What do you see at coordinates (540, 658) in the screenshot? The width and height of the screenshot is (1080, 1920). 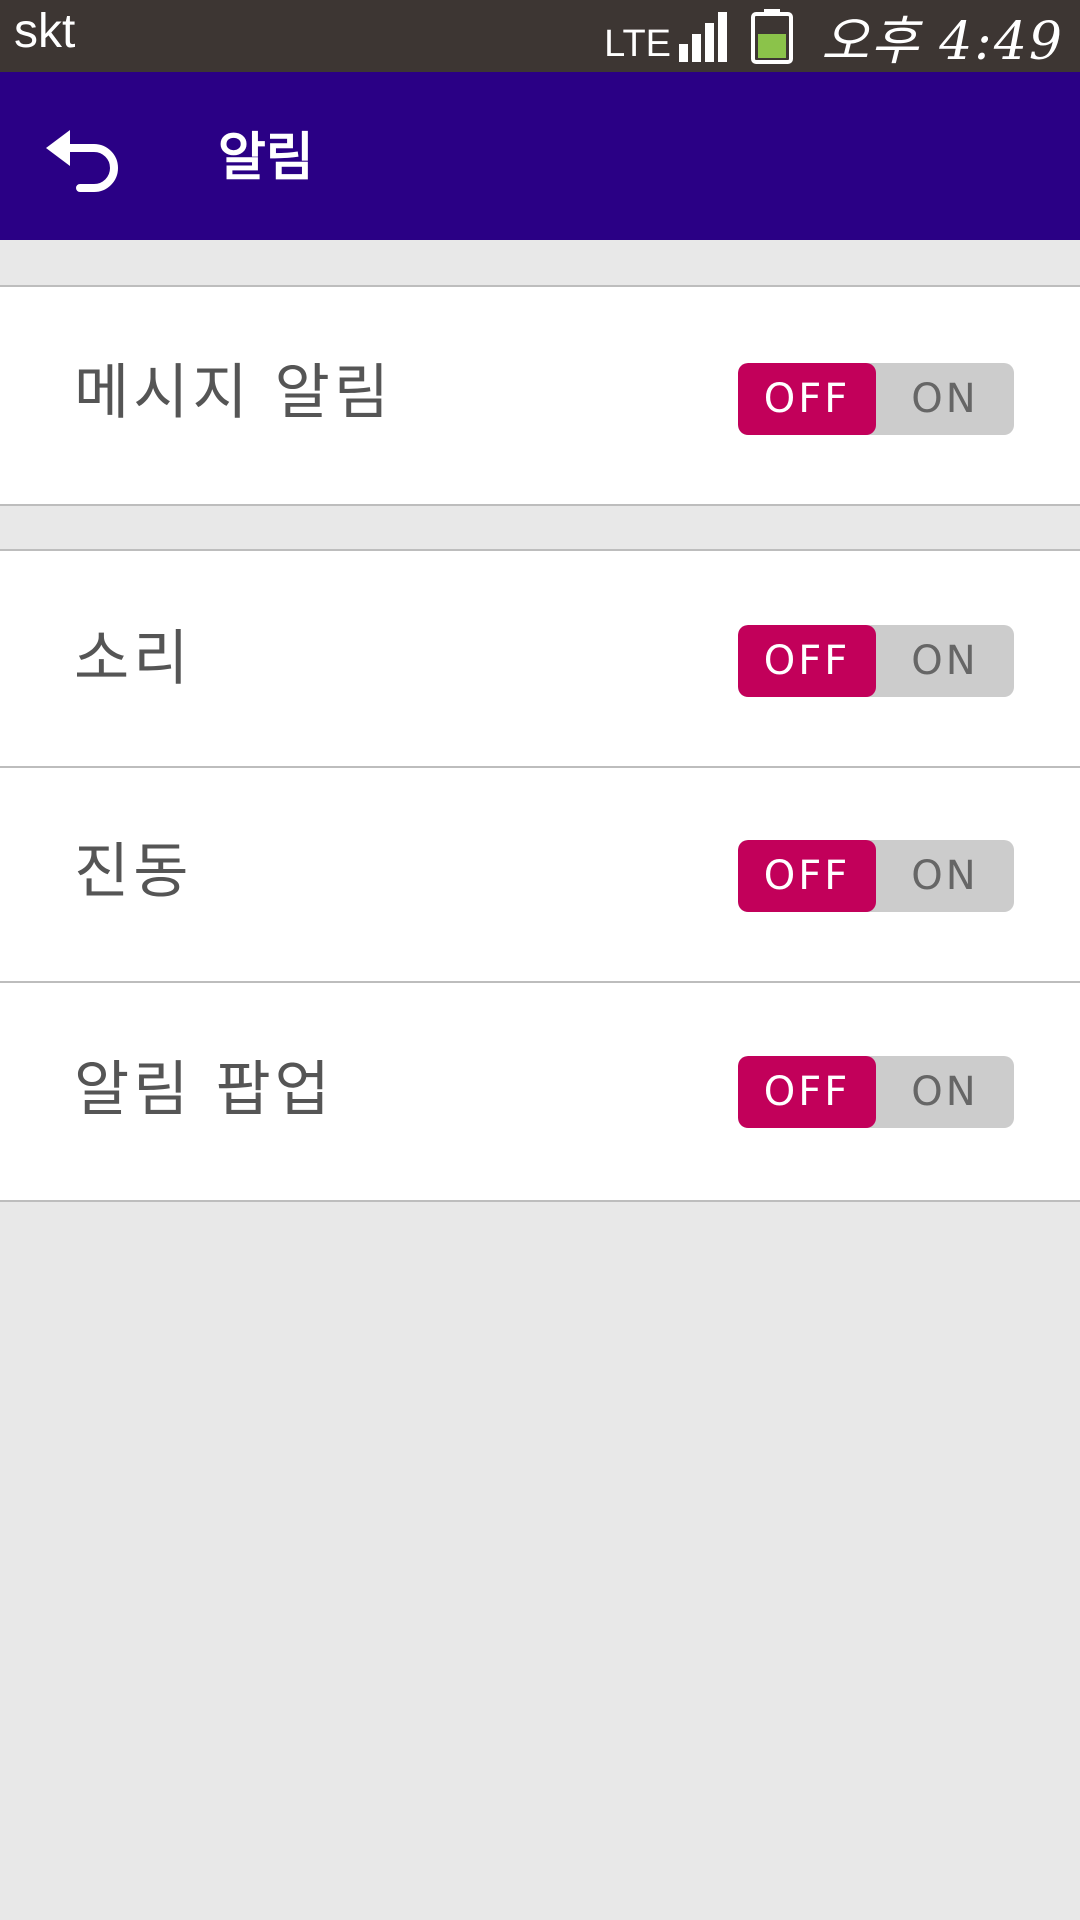 I see `setting-row-sound: 소리 OFF ON` at bounding box center [540, 658].